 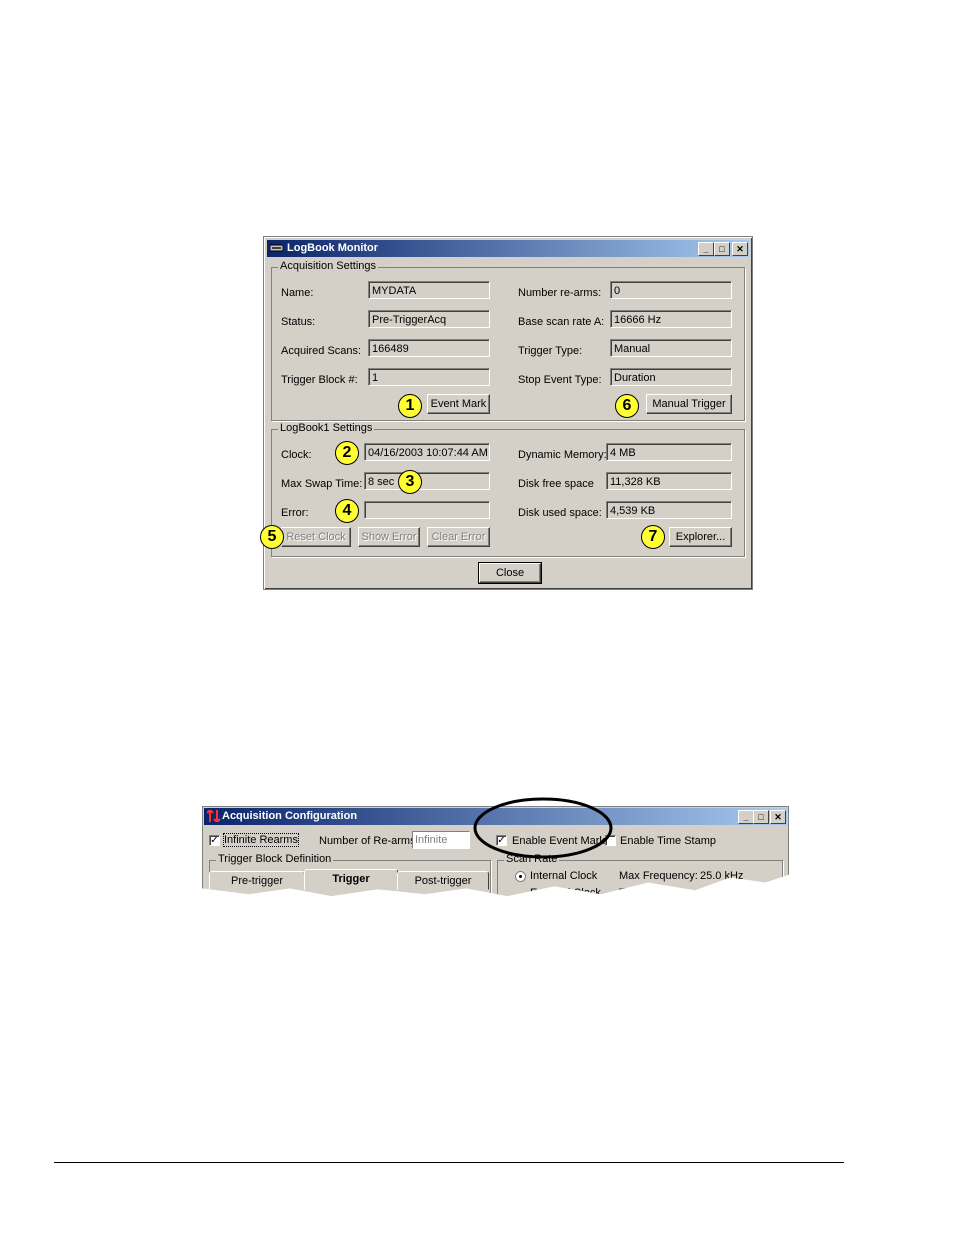 I want to click on disk-used-label: Disk used space:, so click(x=560, y=513).